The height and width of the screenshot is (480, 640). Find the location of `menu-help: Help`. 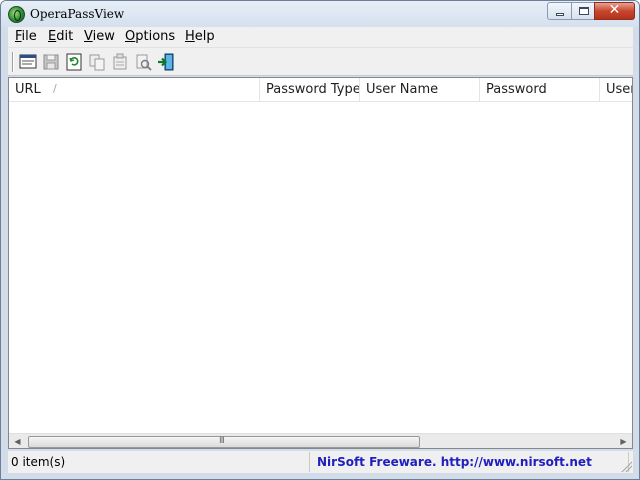

menu-help: Help is located at coordinates (200, 36).